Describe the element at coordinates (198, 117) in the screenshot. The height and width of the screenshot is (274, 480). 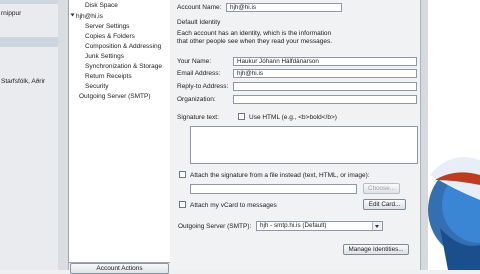
I see `signature-text-label: Signature text:` at that location.